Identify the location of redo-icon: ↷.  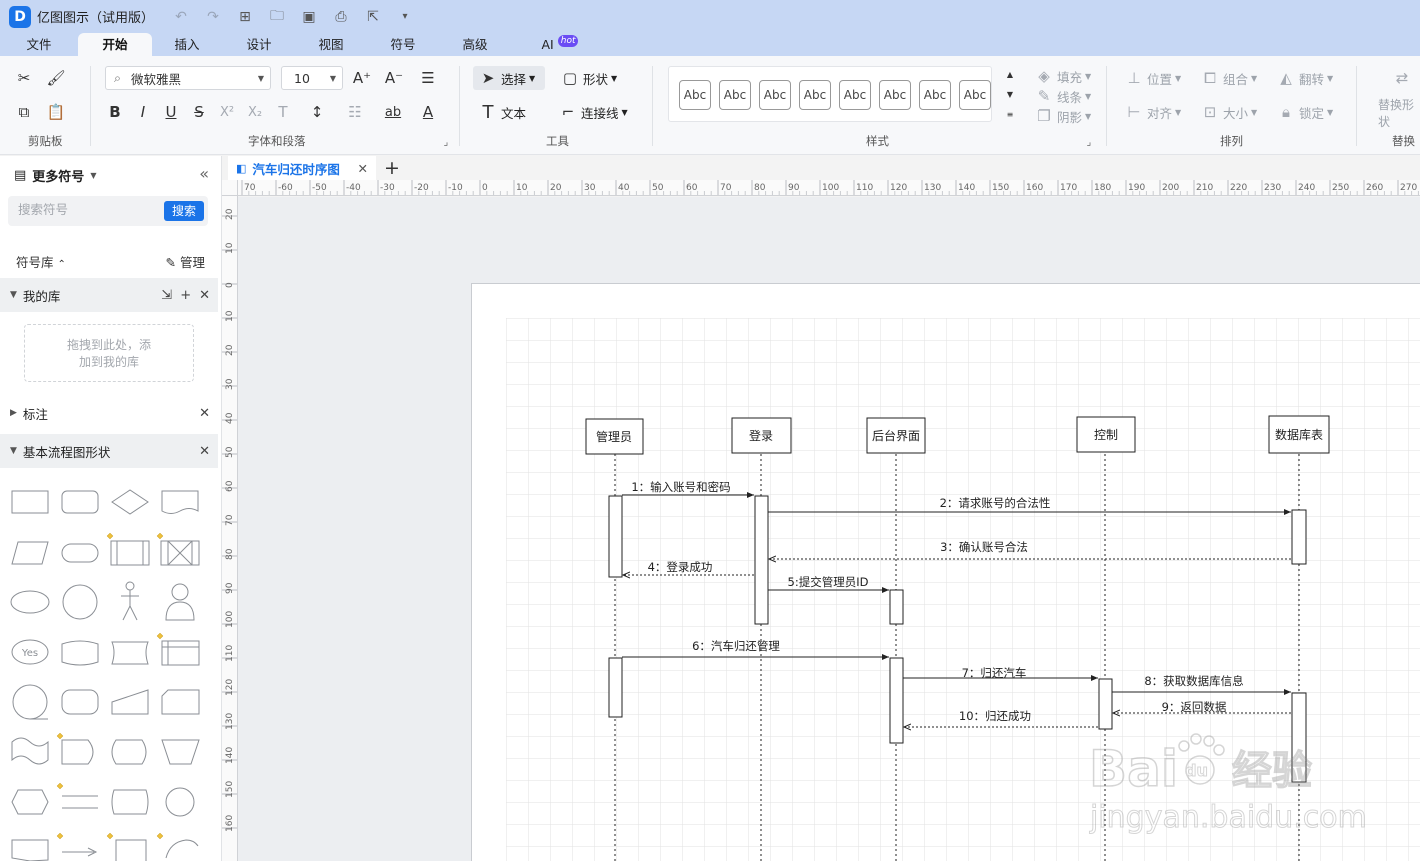
(213, 17).